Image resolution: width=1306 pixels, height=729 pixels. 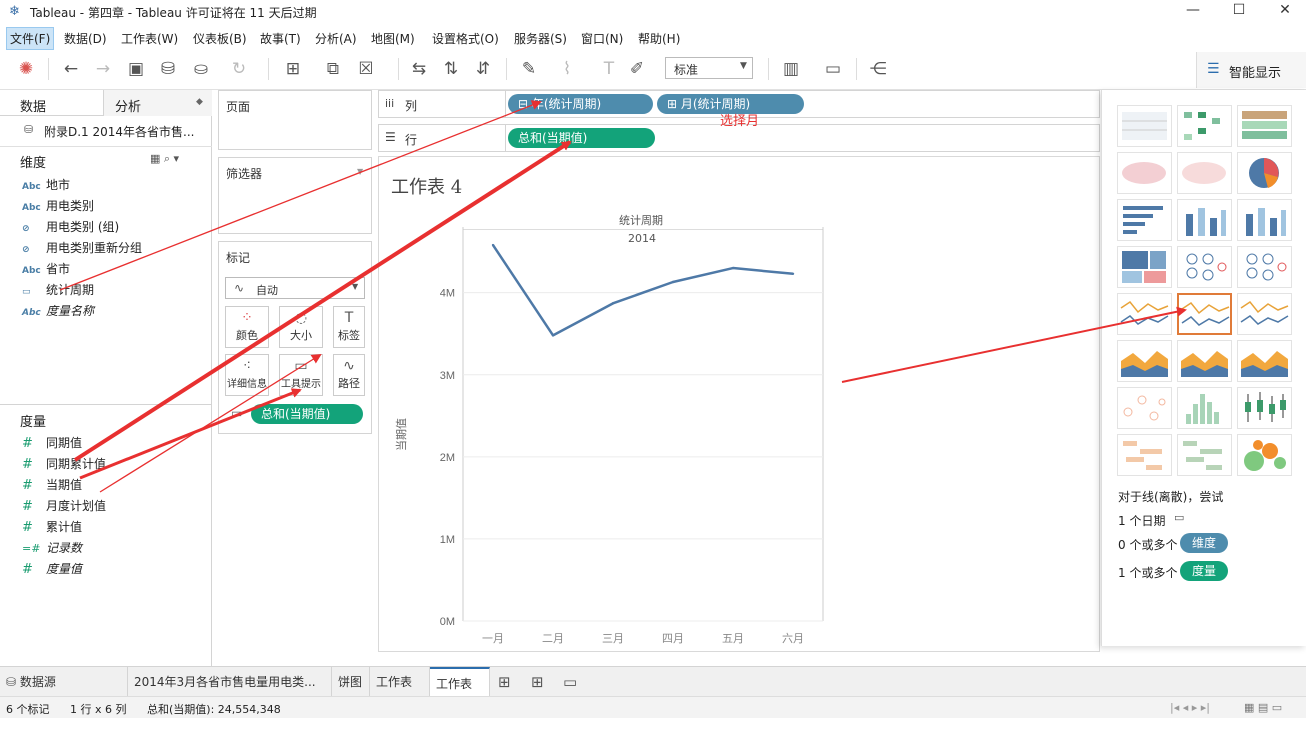 What do you see at coordinates (58, 205) in the screenshot?
I see `field-dimension: Abc 用电类别` at bounding box center [58, 205].